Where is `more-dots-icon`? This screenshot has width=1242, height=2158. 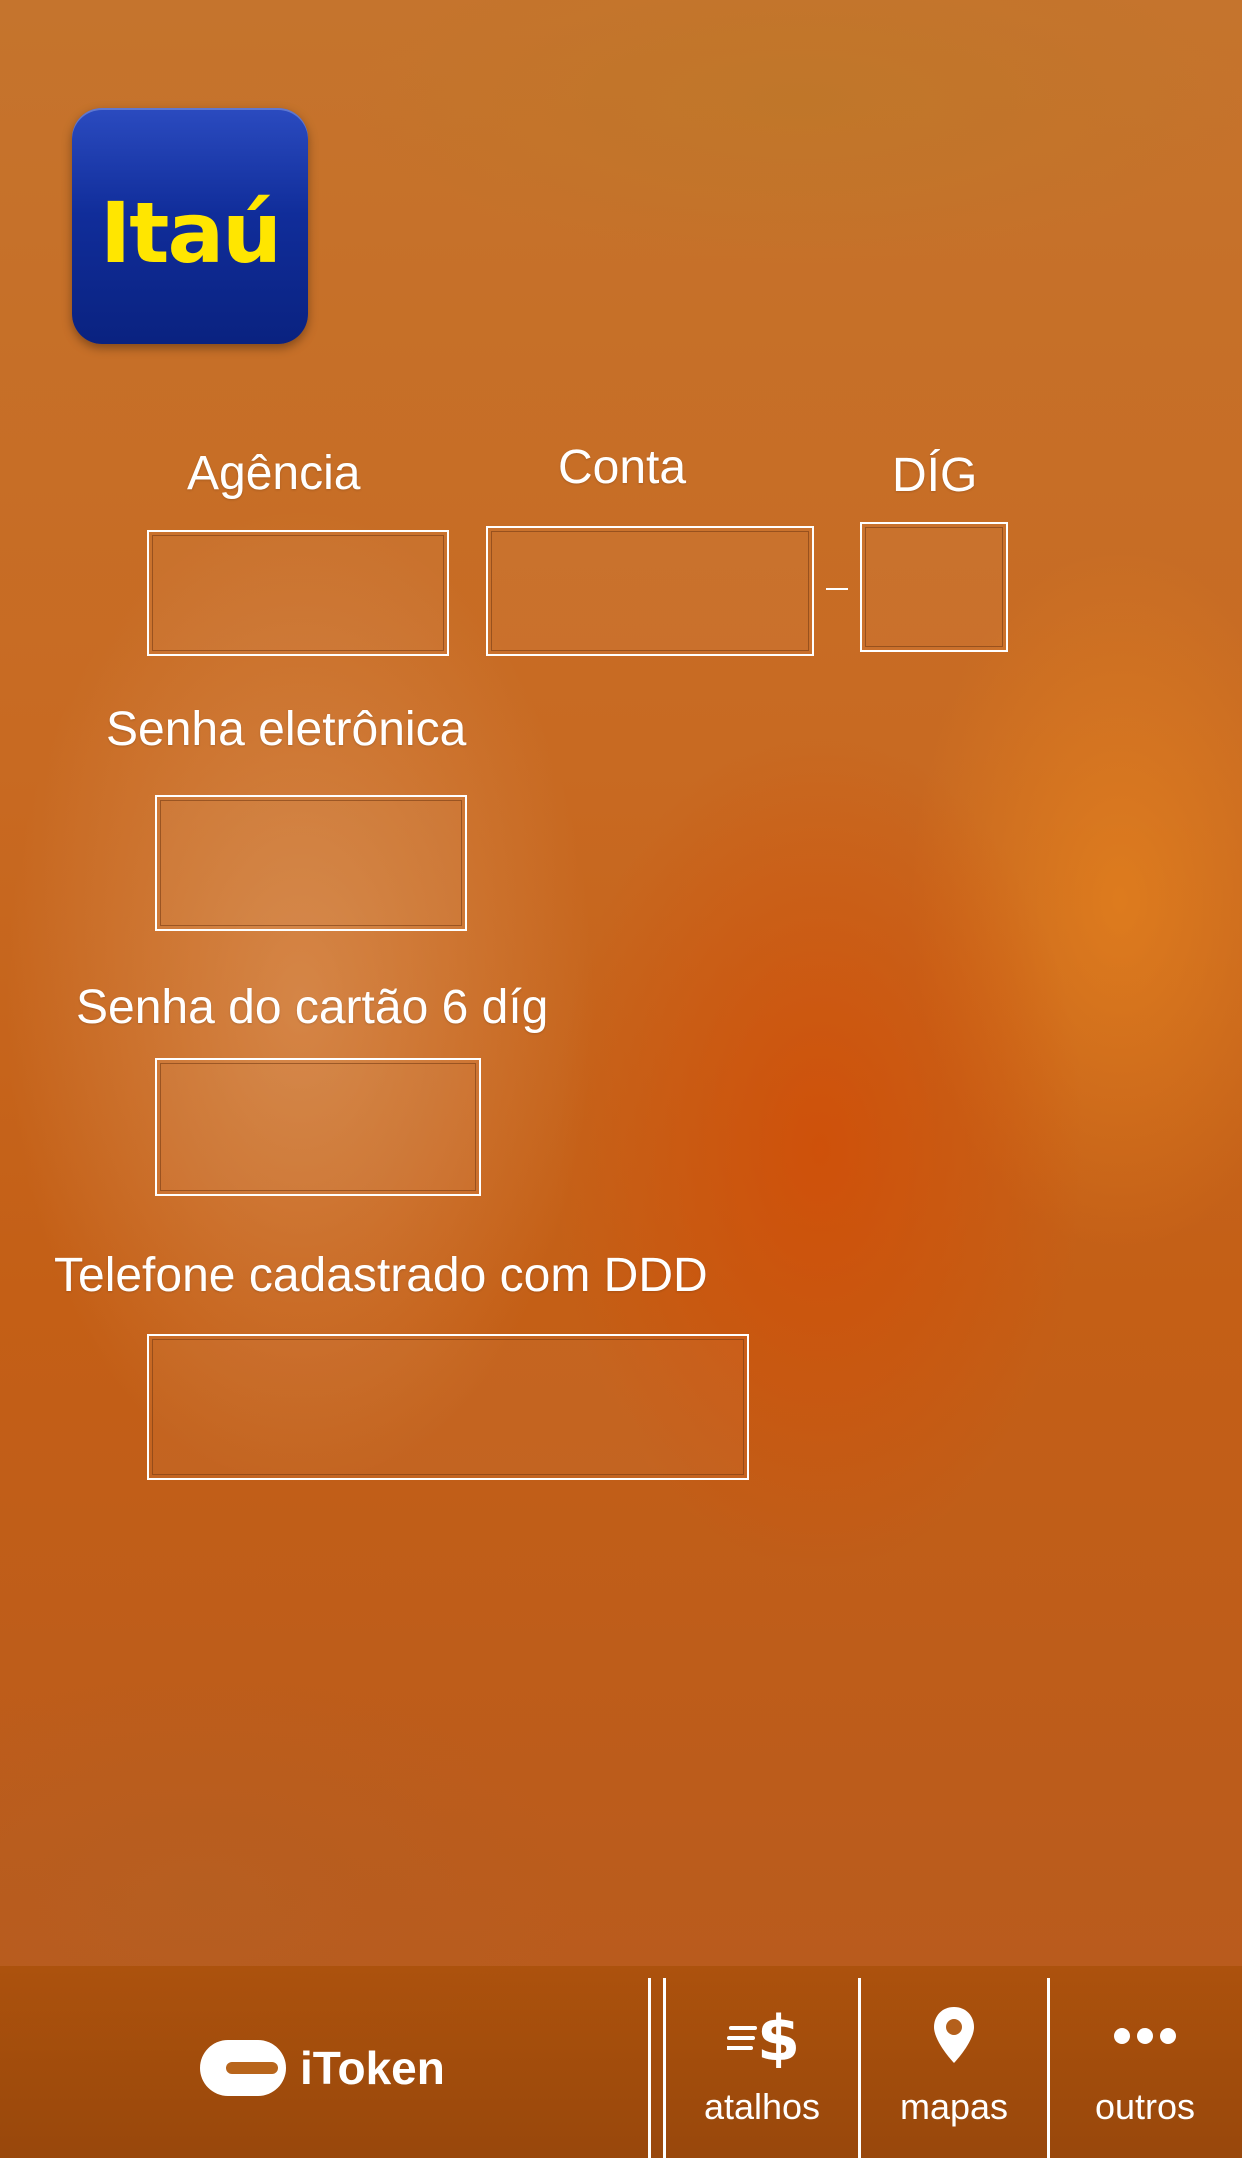 more-dots-icon is located at coordinates (1145, 2036).